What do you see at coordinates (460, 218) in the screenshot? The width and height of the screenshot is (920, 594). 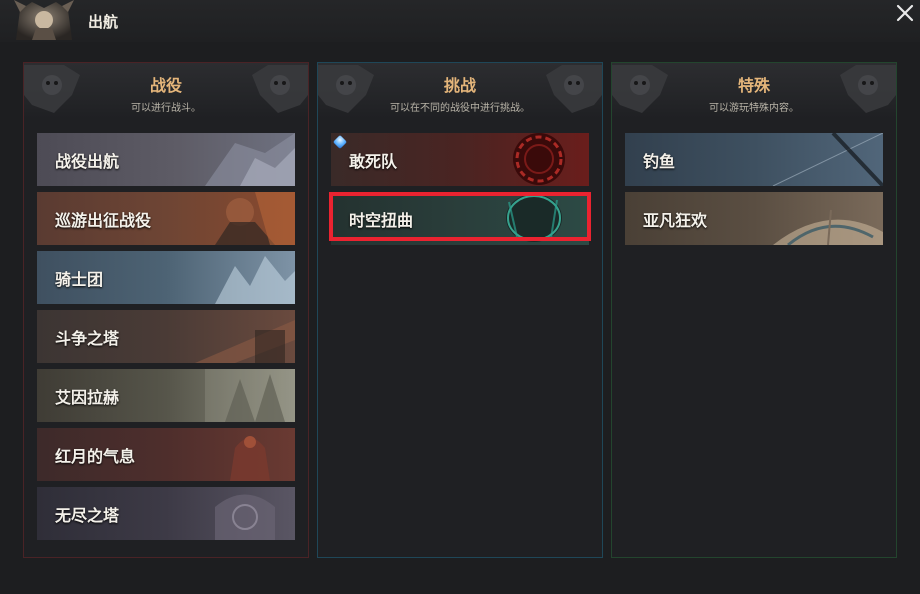 I see `menu-item-time-warp: 时空扭曲` at bounding box center [460, 218].